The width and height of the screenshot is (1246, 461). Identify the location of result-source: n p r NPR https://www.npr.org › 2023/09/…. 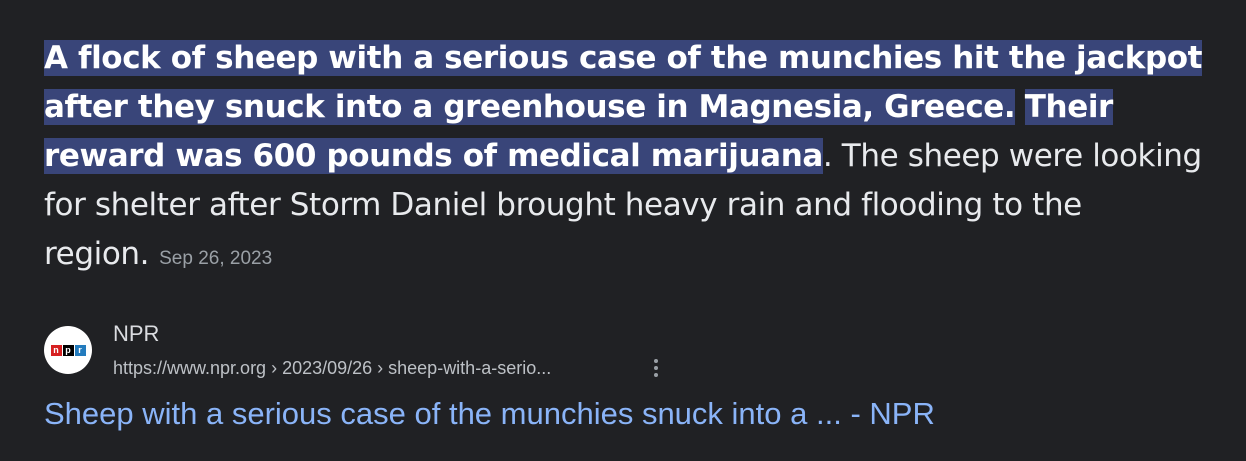
(394, 352).